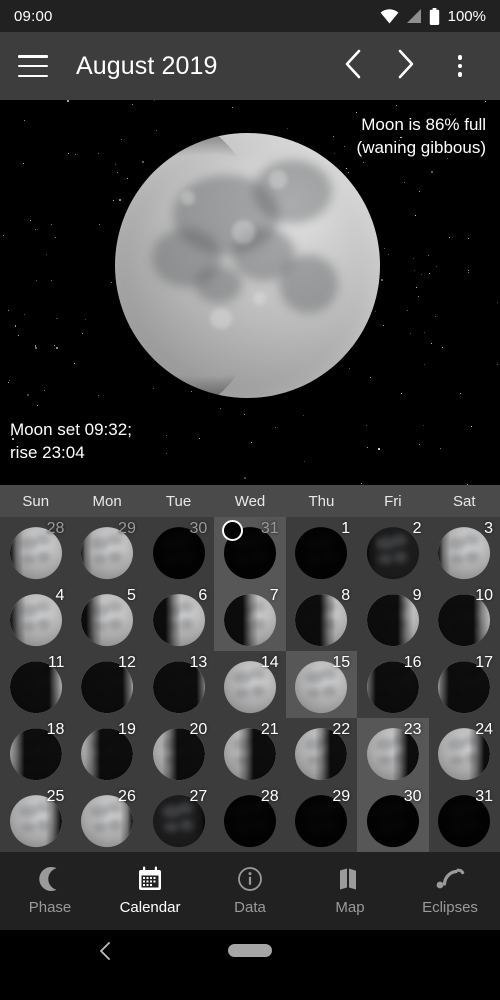  I want to click on calendar-day-number: 31, so click(484, 796).